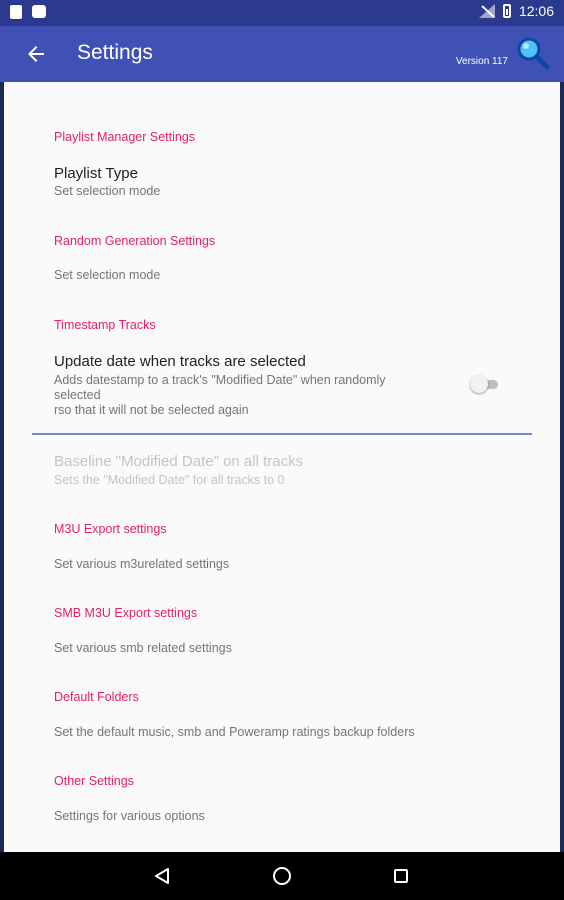 This screenshot has width=564, height=900. Describe the element at coordinates (142, 564) in the screenshot. I see `pref-summary: Set various m3urelated settings` at that location.